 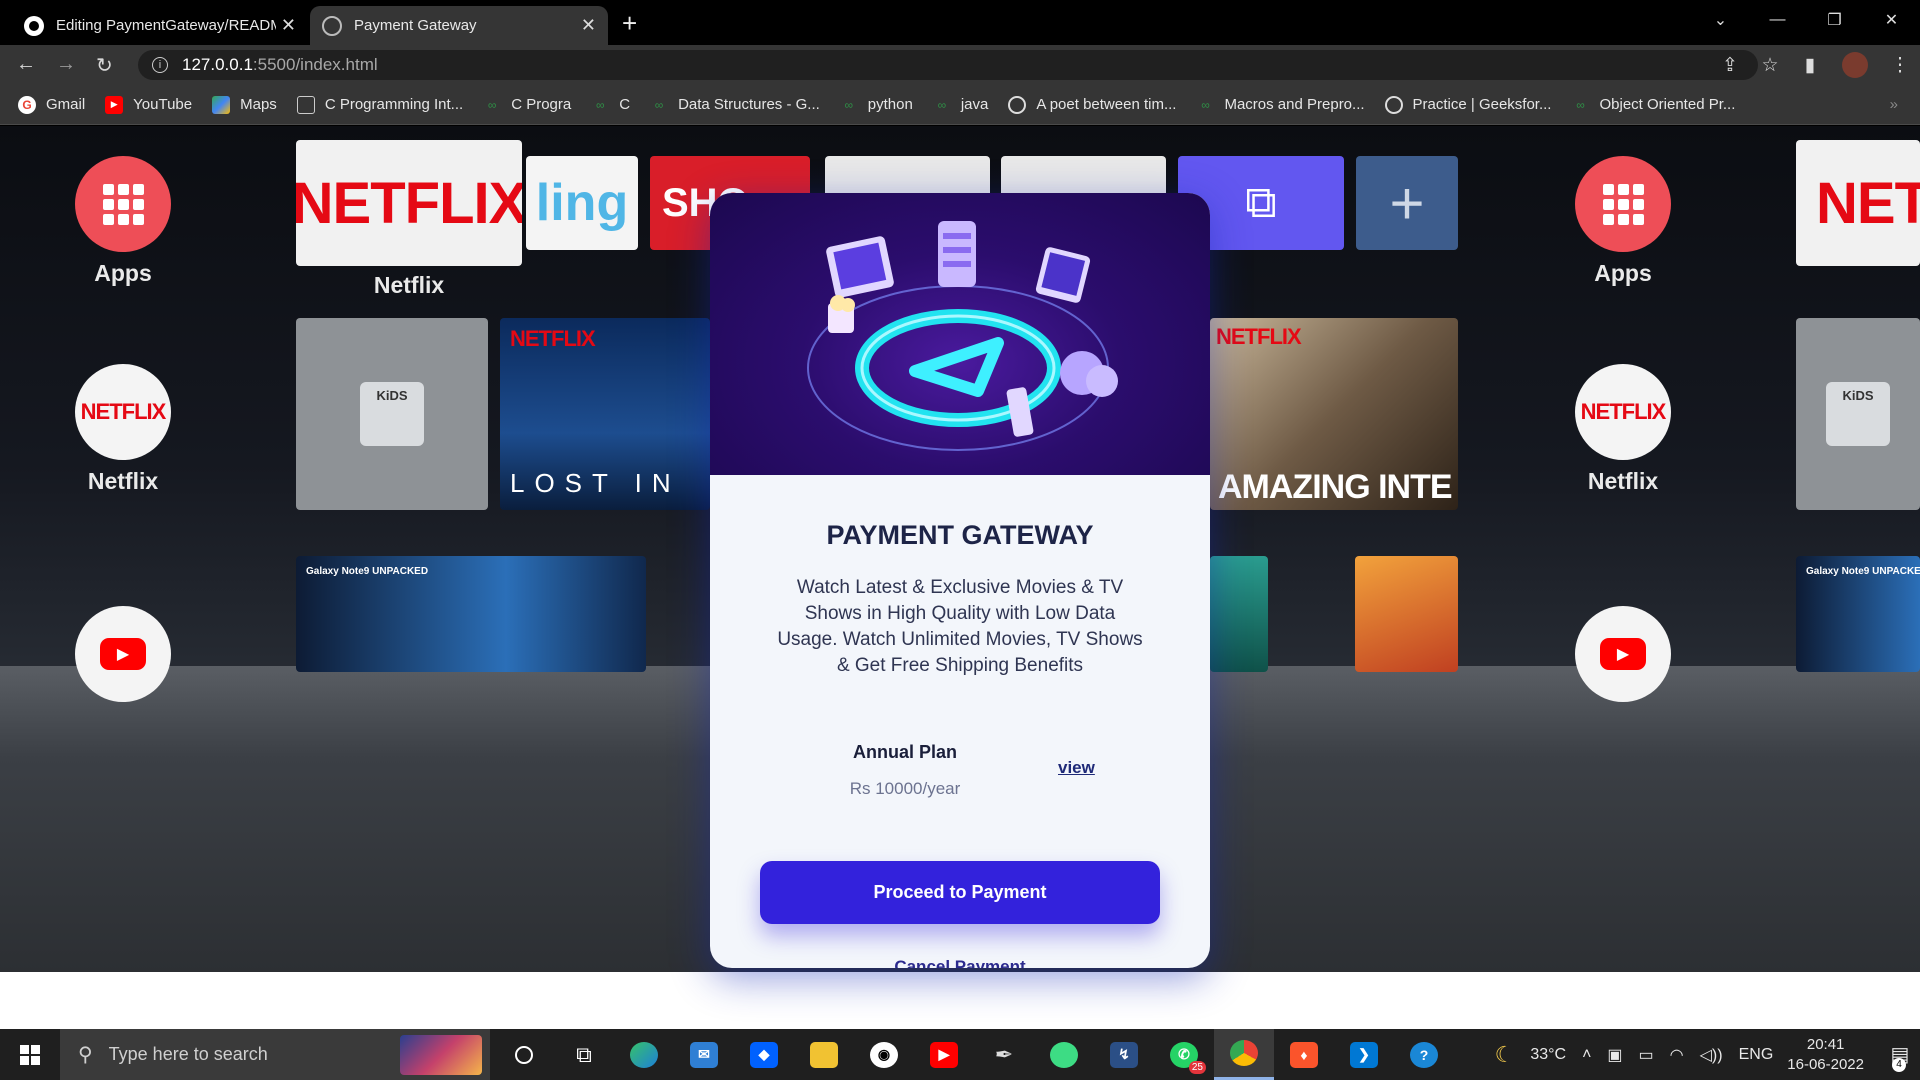 I want to click on restore-button: ❐, so click(x=1834, y=20).